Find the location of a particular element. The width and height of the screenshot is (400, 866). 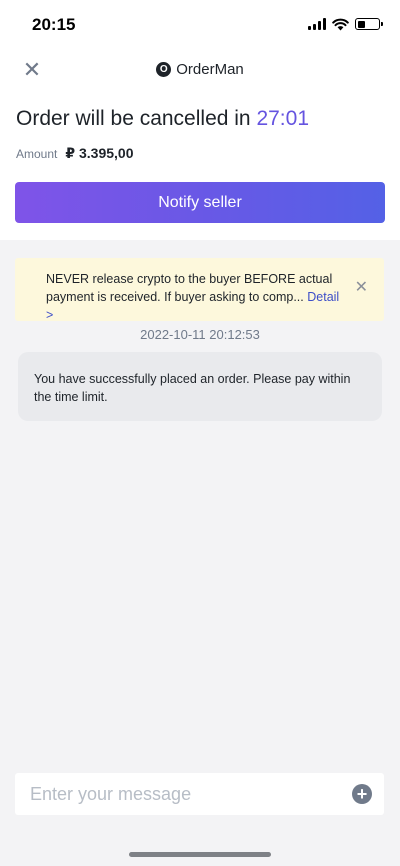

wifi-icon is located at coordinates (340, 24).